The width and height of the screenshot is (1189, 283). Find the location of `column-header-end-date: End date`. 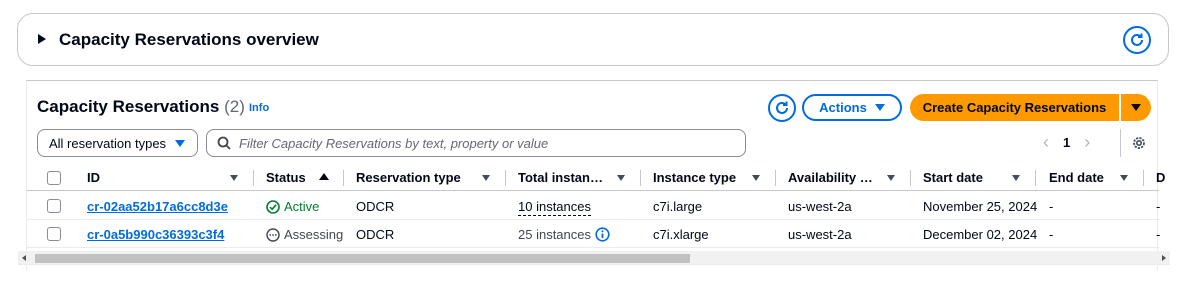

column-header-end-date: End date is located at coordinates (1076, 177).